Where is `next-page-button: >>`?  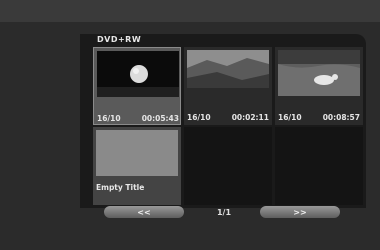
next-page-button: >> is located at coordinates (300, 212).